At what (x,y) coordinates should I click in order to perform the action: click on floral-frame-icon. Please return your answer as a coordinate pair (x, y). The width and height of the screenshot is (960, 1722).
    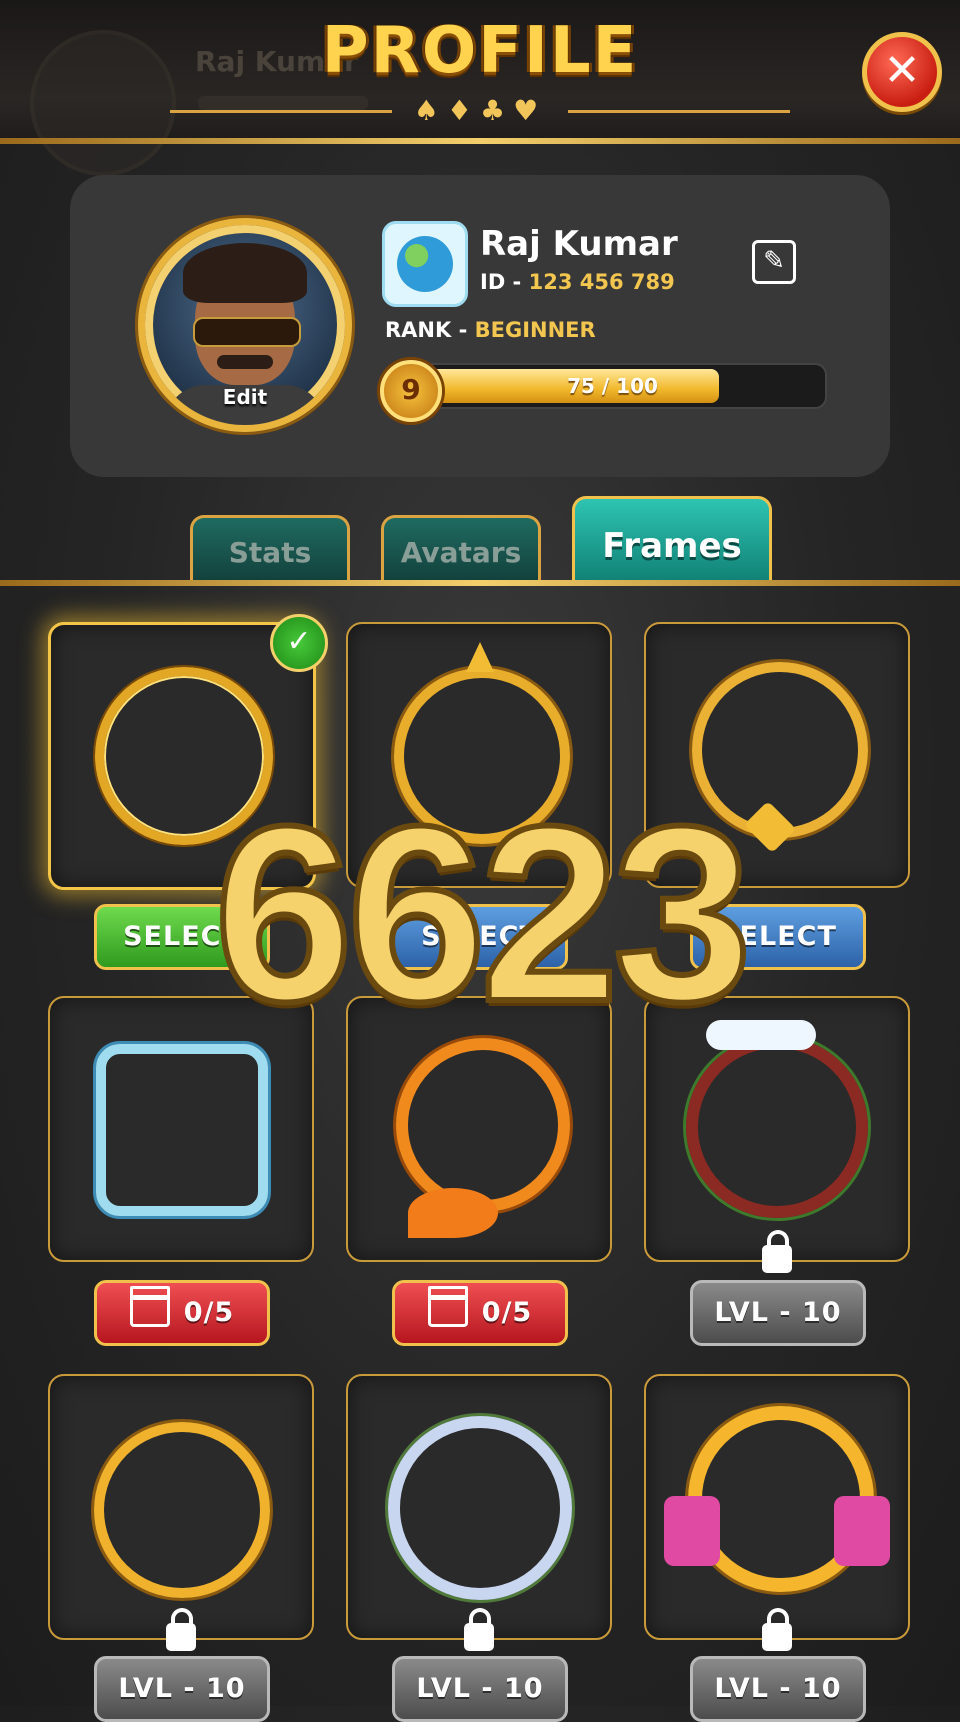
    Looking at the image, I should click on (480, 1508).